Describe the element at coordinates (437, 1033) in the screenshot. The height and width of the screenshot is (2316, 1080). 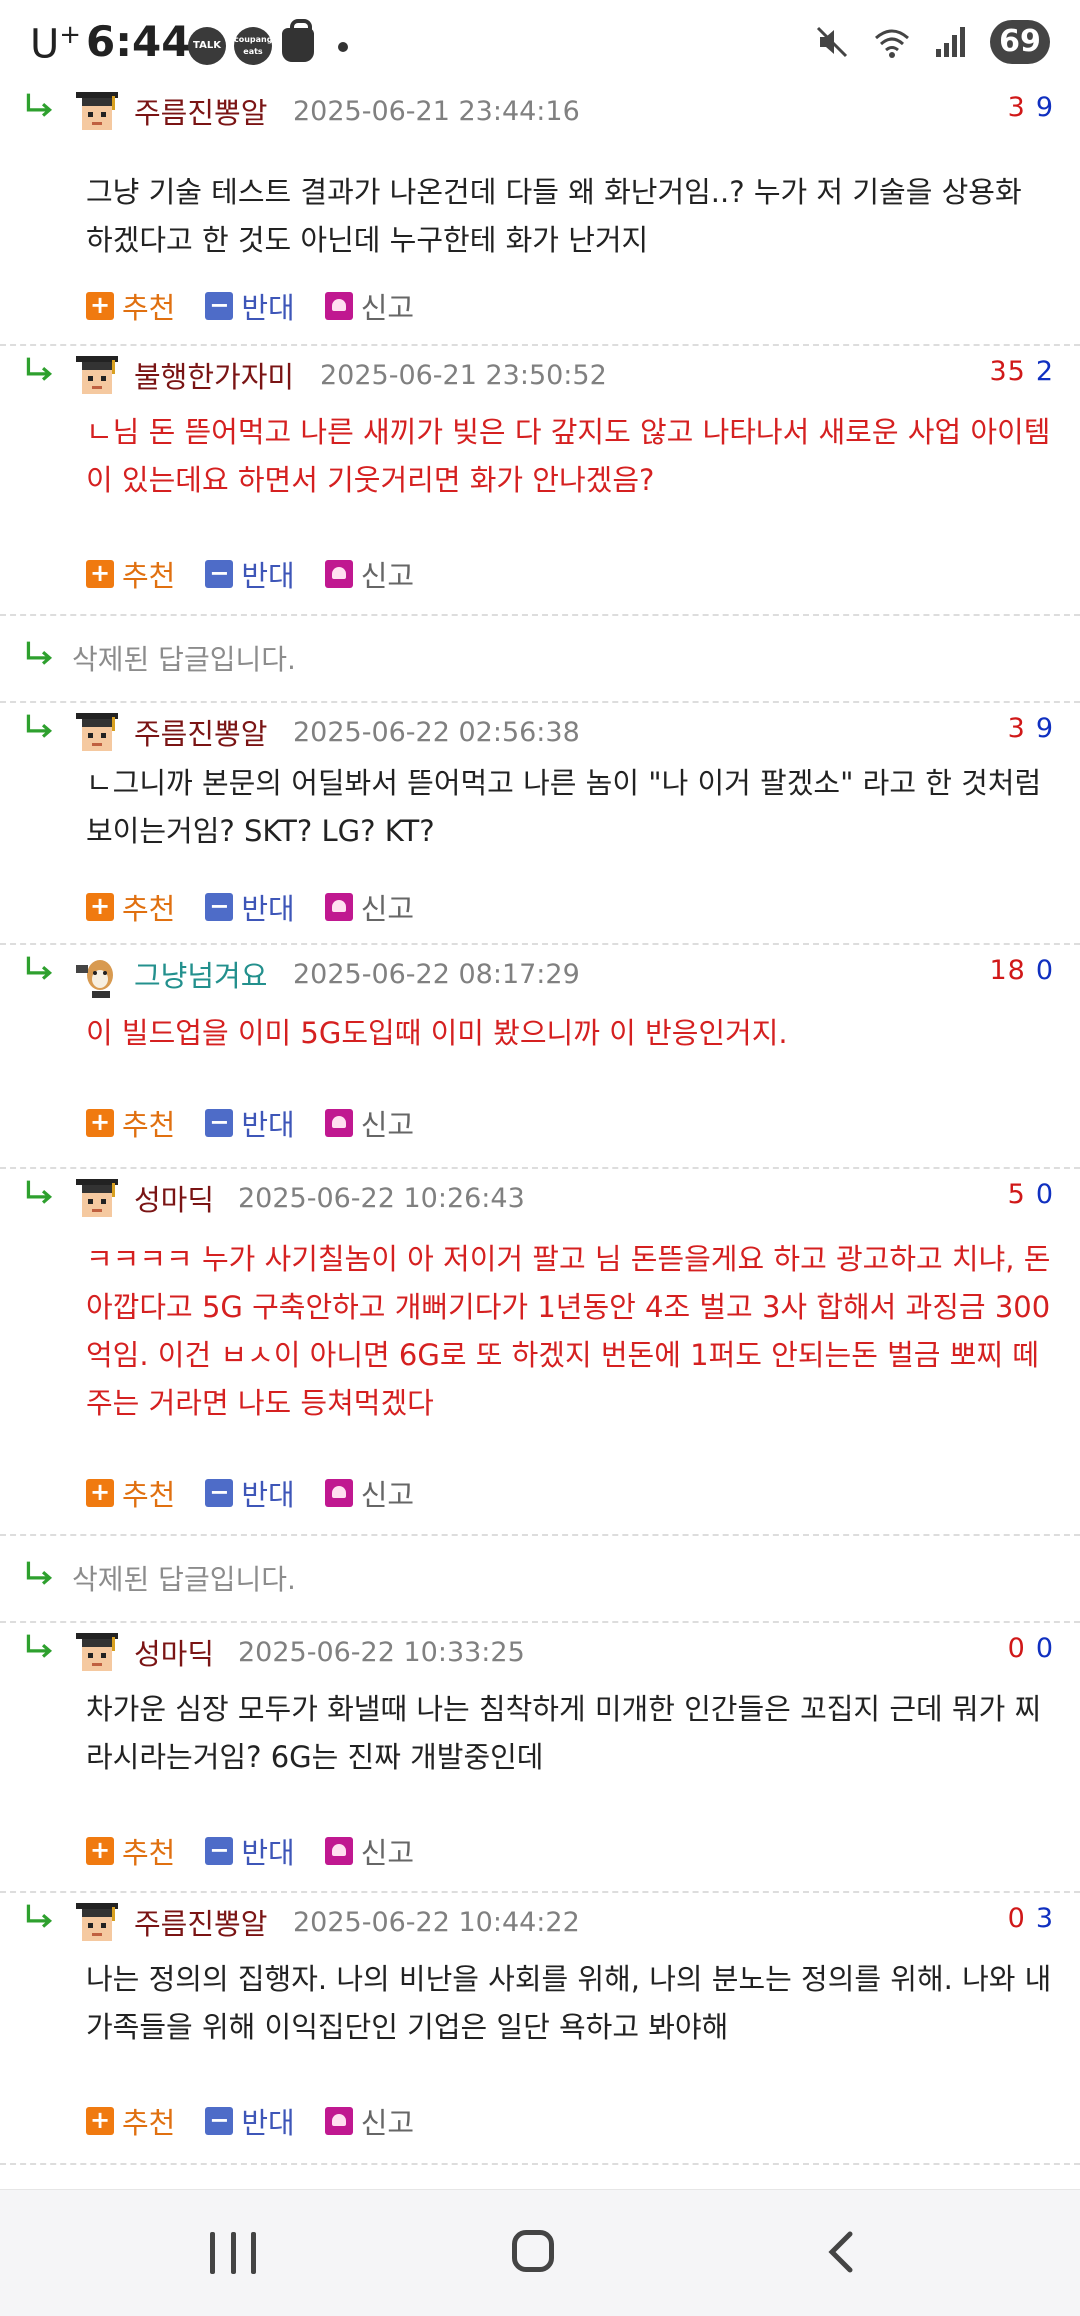
I see `comment-text: 이 빌드업을 이미 5G도입때 이미 봤으니까 이 반응인거지.` at that location.